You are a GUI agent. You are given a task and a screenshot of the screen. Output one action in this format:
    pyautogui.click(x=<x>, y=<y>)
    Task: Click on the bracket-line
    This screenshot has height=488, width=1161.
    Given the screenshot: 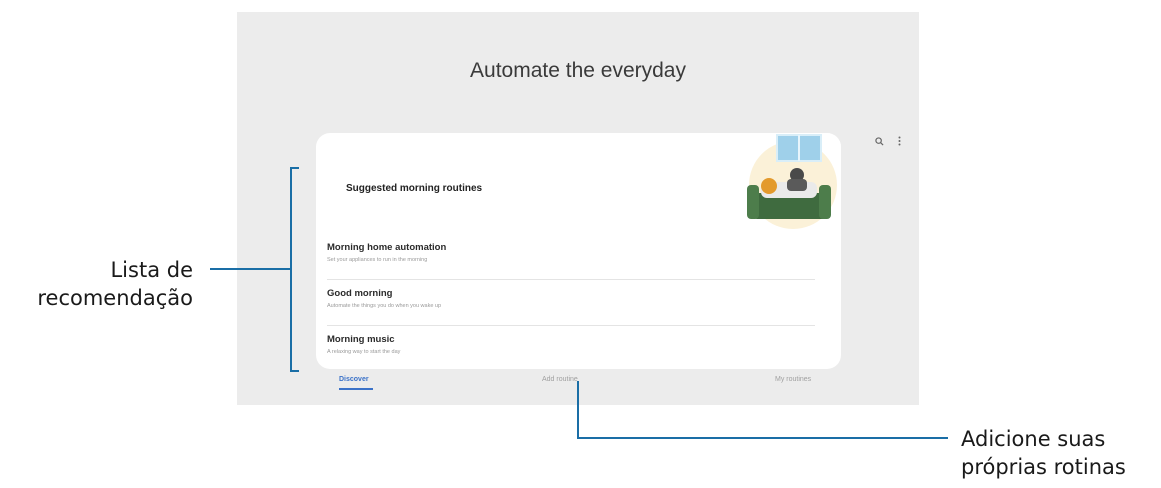 What is the action you would take?
    pyautogui.click(x=294, y=269)
    